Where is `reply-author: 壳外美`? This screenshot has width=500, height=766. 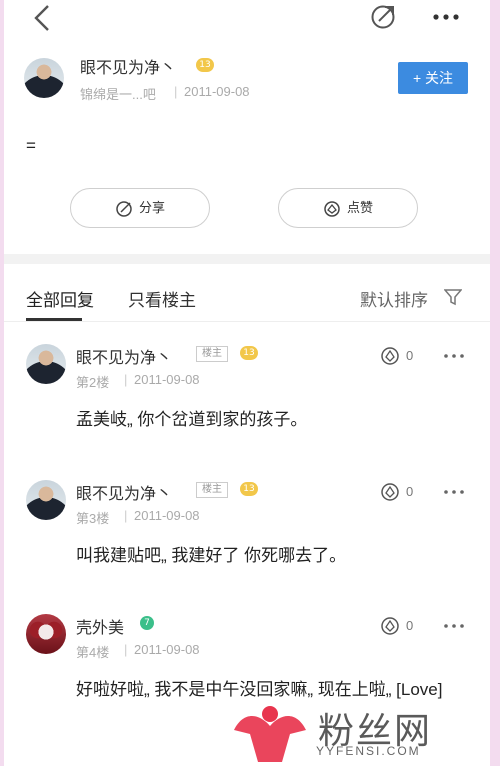 reply-author: 壳外美 is located at coordinates (100, 626).